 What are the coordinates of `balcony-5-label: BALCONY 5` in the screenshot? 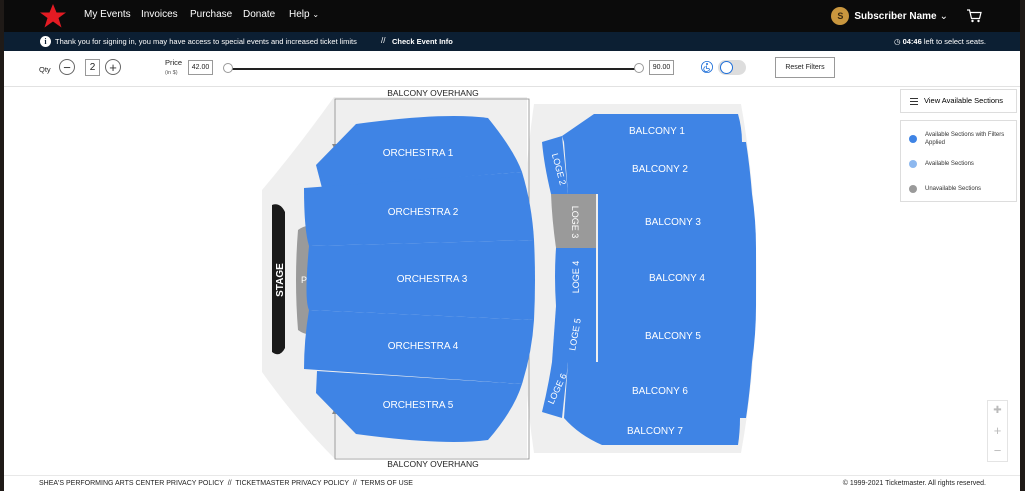 It's located at (673, 336).